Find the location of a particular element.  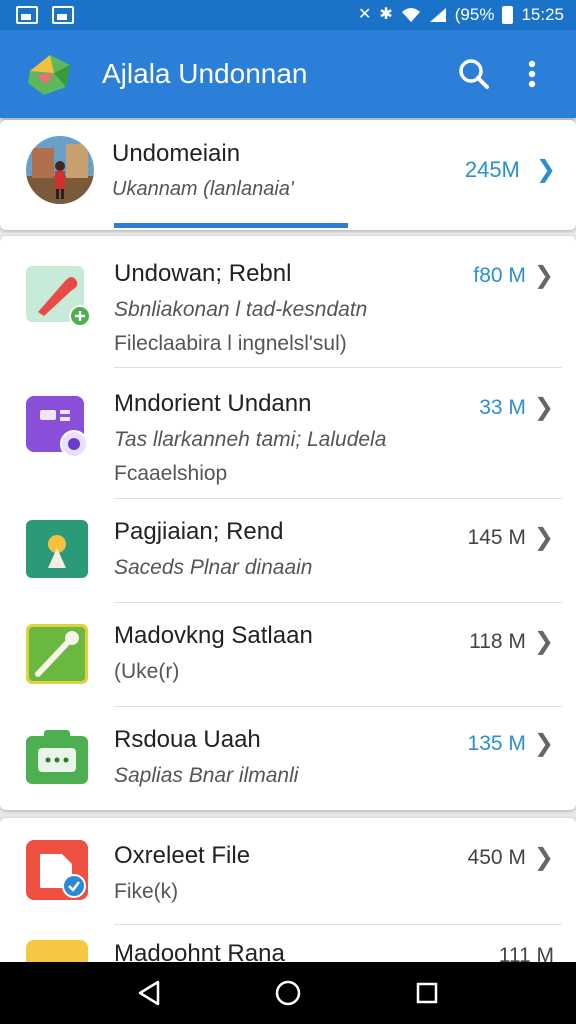

bluetooth-off-icon: ✕ is located at coordinates (364, 14).